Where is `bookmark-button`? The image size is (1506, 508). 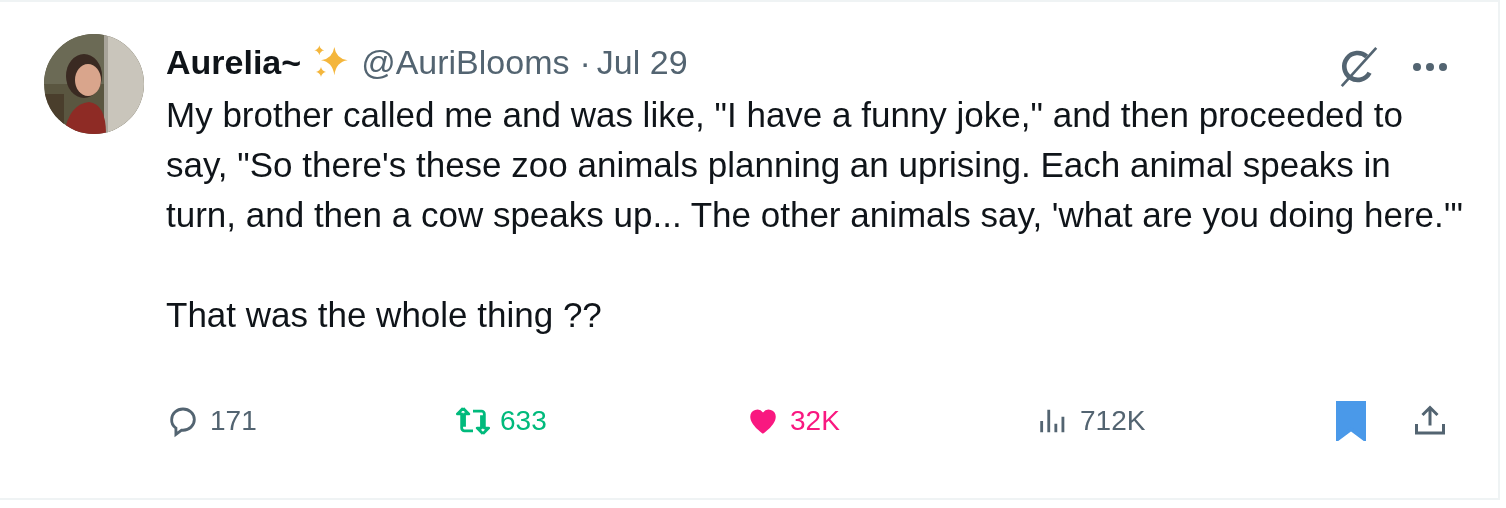 bookmark-button is located at coordinates (1351, 421).